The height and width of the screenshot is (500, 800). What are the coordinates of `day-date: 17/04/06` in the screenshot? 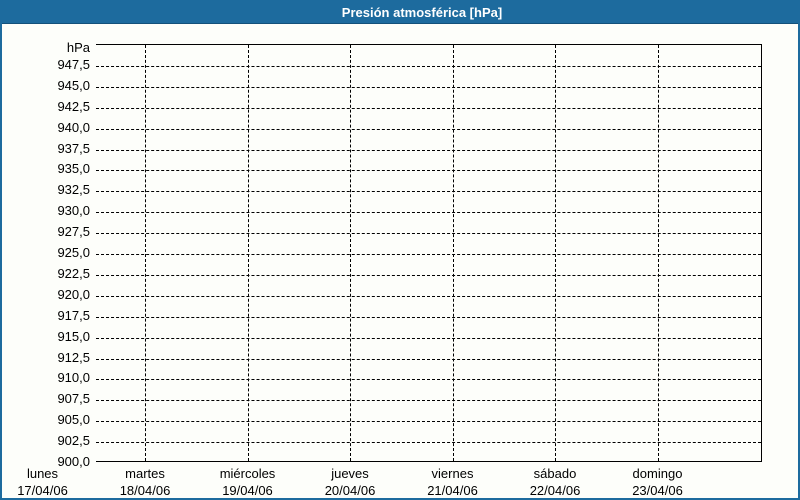 It's located at (42, 490).